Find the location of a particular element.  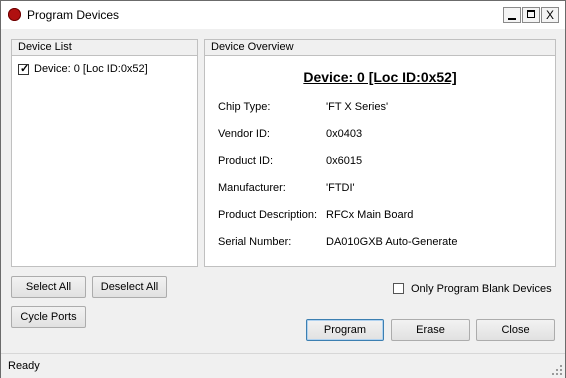

cycle-ports-button: Cycle Ports is located at coordinates (48, 317).